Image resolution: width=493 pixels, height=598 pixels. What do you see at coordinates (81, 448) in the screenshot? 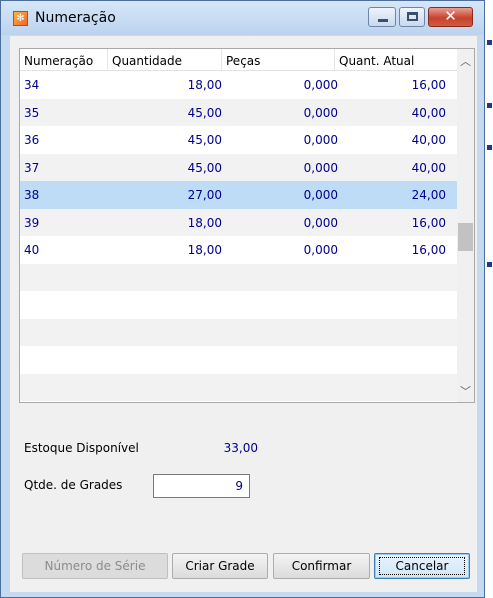
I see `stock-label: Estoque Disponível` at bounding box center [81, 448].